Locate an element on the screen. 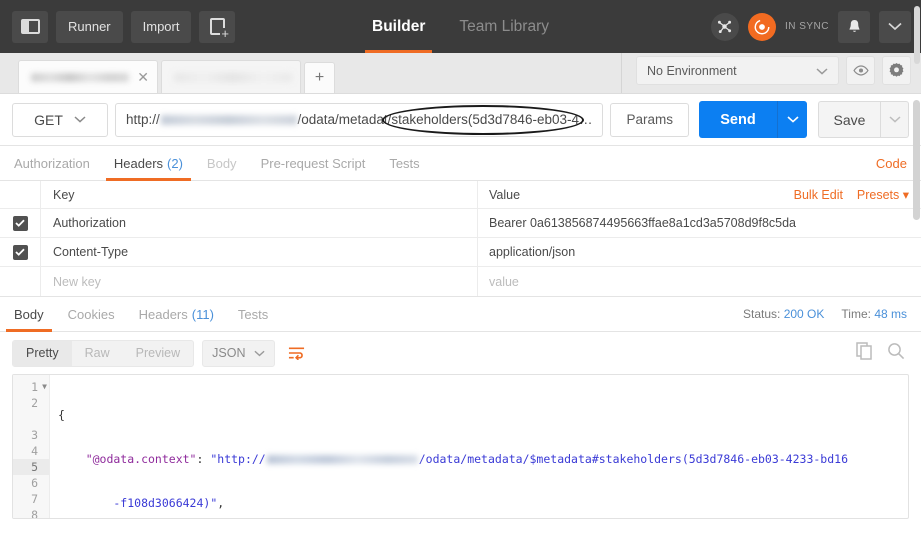 This screenshot has height=542, width=921. tab-headers-count: (2) is located at coordinates (175, 163).